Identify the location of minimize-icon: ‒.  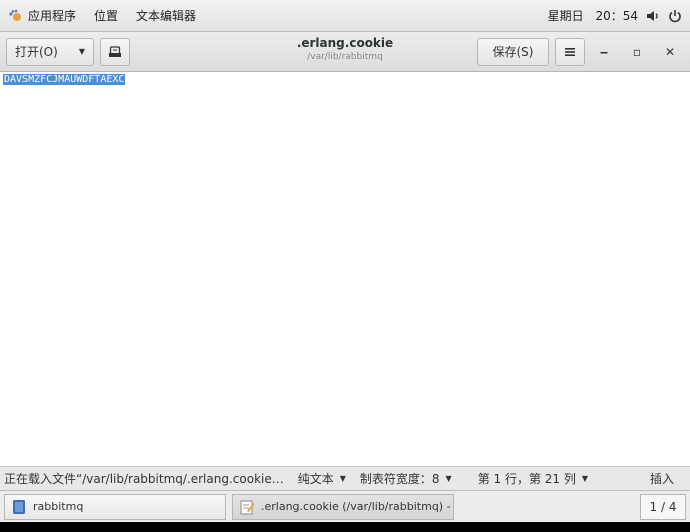
(604, 51).